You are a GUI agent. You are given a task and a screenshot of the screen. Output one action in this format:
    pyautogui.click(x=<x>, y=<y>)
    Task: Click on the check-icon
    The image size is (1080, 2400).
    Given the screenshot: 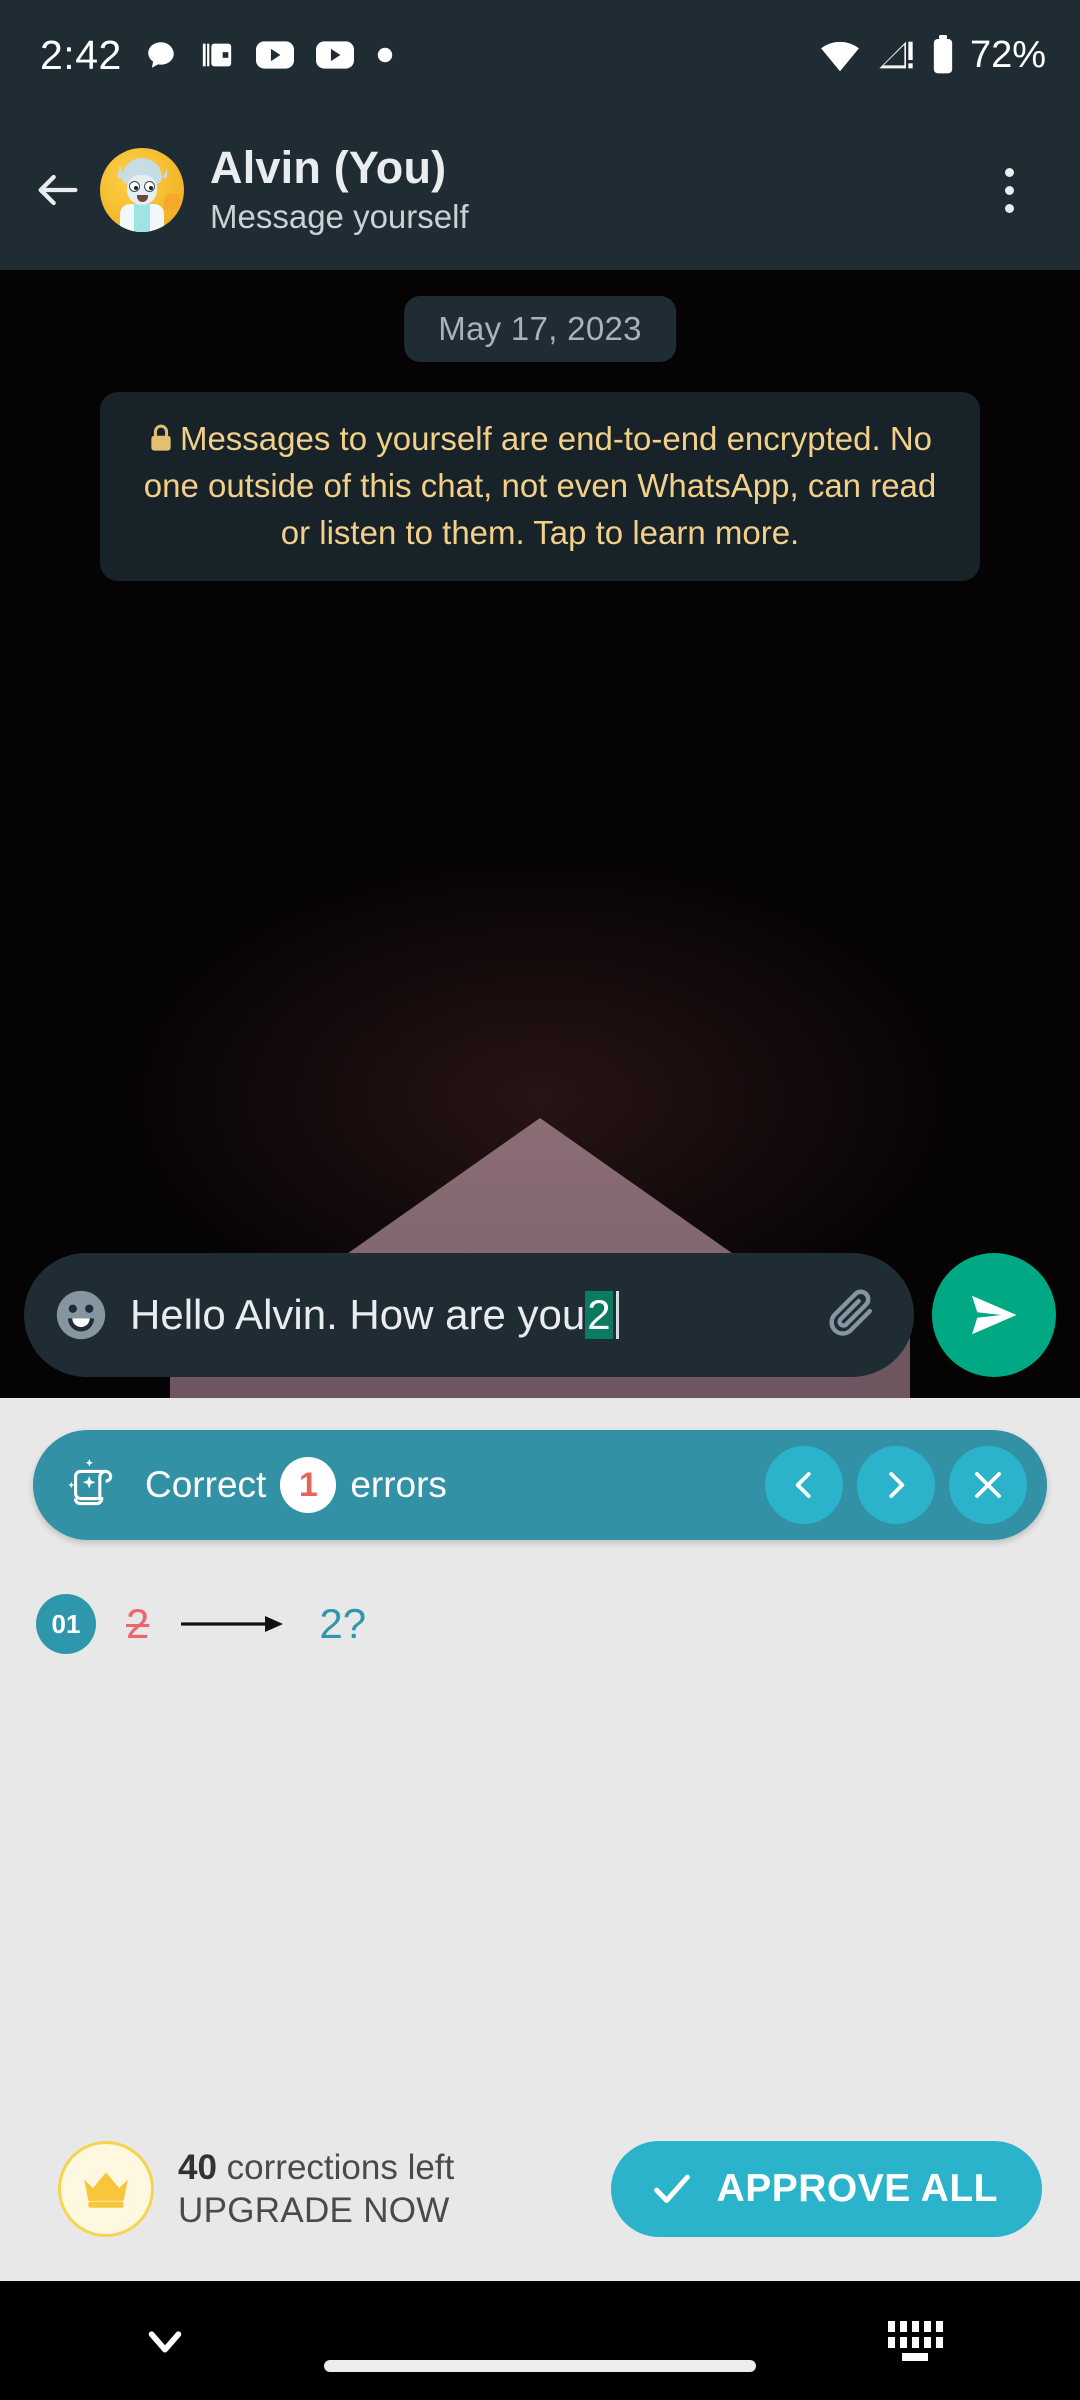 What is the action you would take?
    pyautogui.click(x=671, y=2188)
    